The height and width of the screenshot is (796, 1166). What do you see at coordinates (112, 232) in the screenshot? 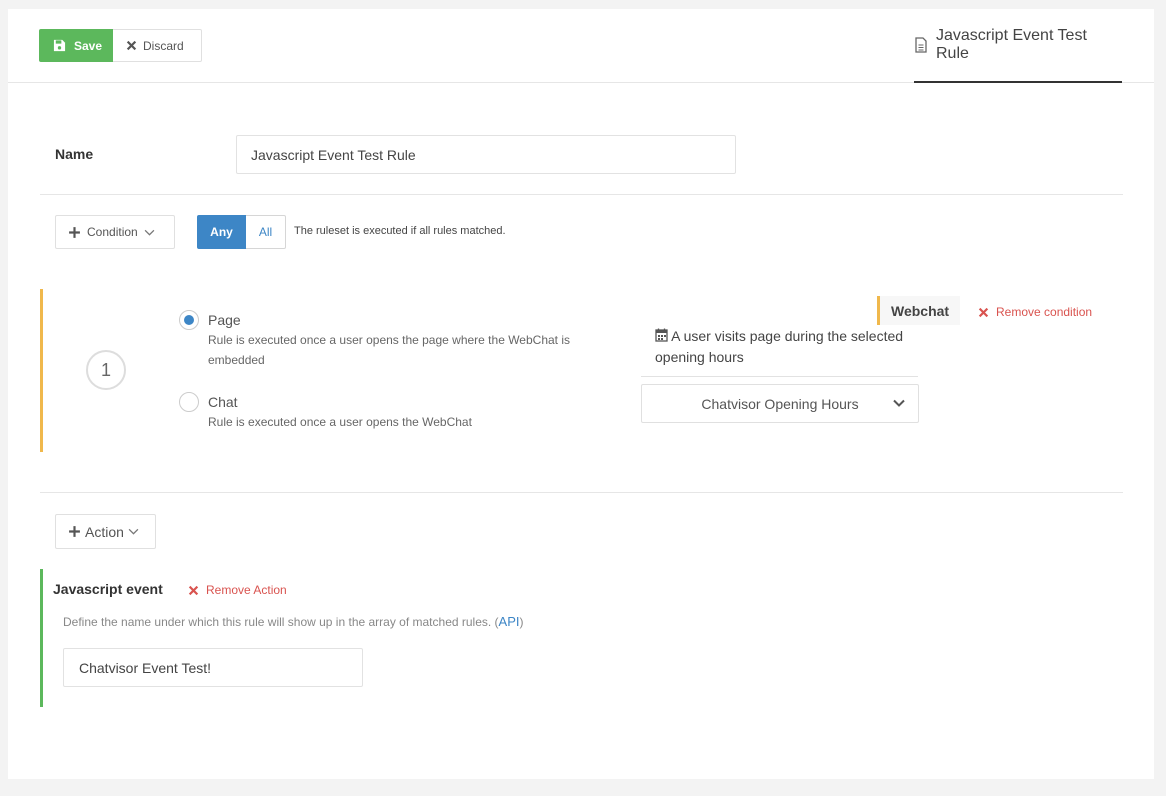
I see `add-condition-label: Condition` at bounding box center [112, 232].